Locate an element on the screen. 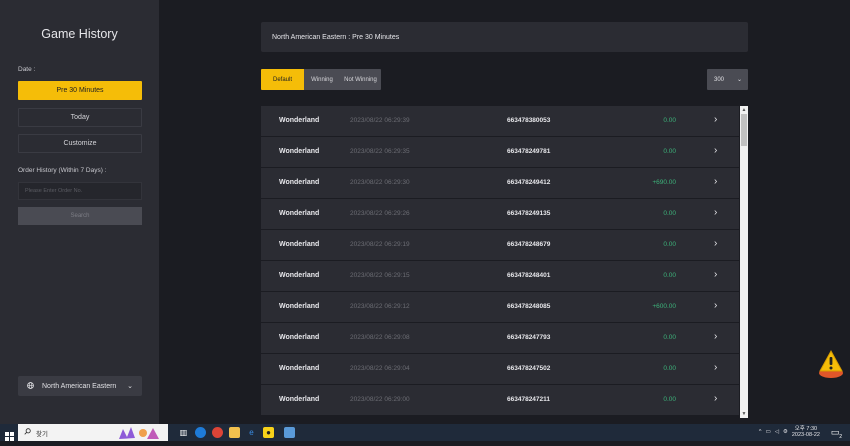 This screenshot has width=850, height=446. search-button: Search is located at coordinates (80, 216).